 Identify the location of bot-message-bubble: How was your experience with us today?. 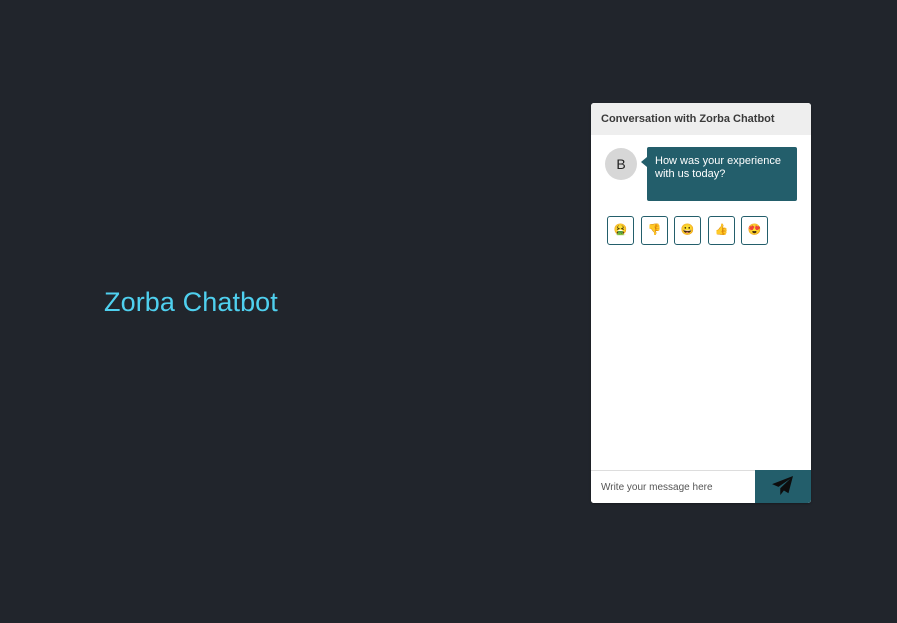
(719, 174).